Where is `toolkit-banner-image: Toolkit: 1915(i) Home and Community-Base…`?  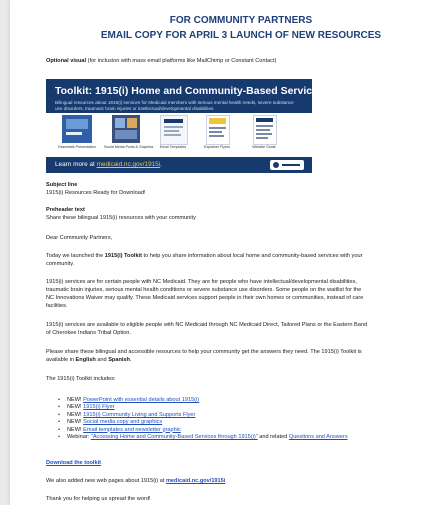 toolkit-banner-image: Toolkit: 1915(i) Home and Community-Base… is located at coordinates (185, 126).